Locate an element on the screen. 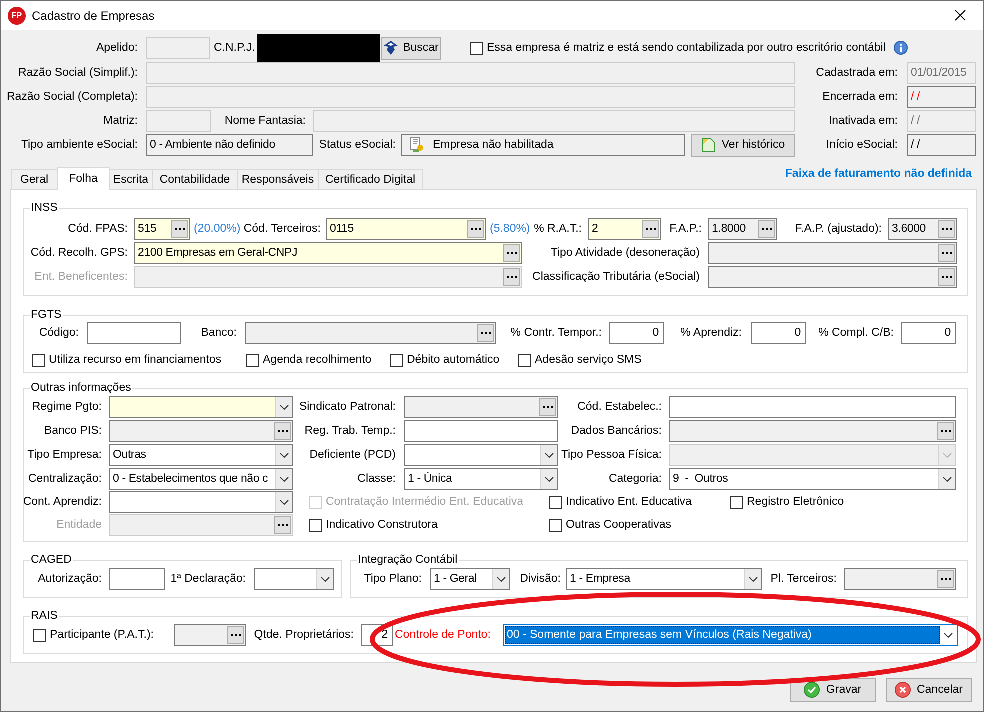  field-label: Banco: is located at coordinates (219, 333).